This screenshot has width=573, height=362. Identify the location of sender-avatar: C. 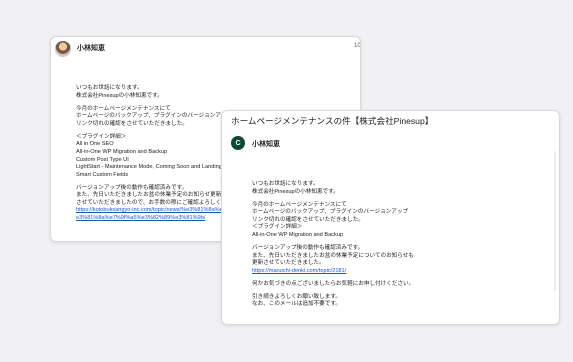
(238, 143).